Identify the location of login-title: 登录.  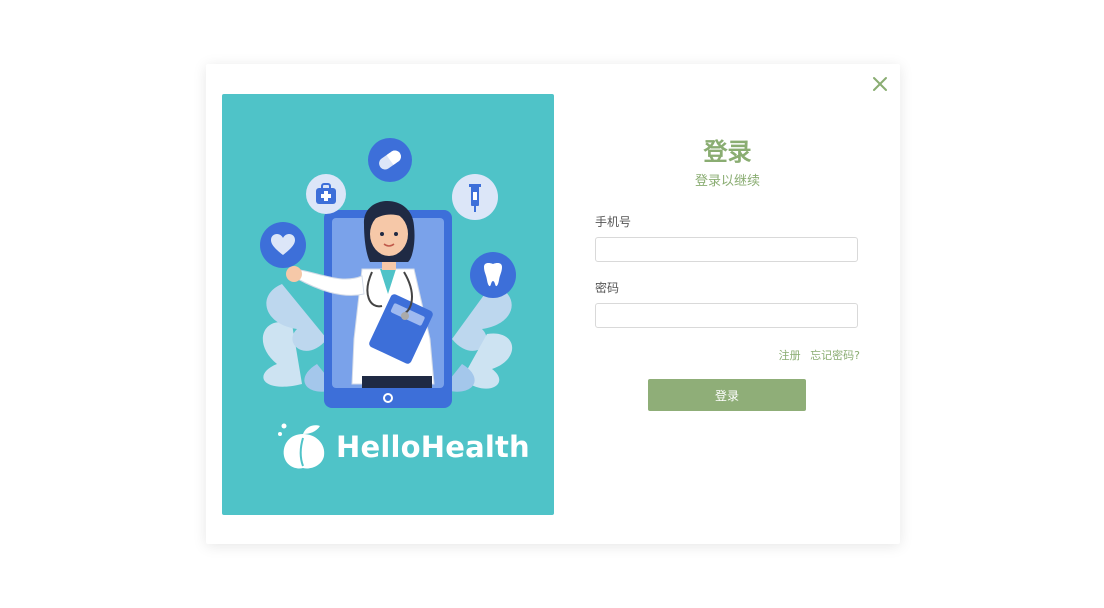
(727, 152).